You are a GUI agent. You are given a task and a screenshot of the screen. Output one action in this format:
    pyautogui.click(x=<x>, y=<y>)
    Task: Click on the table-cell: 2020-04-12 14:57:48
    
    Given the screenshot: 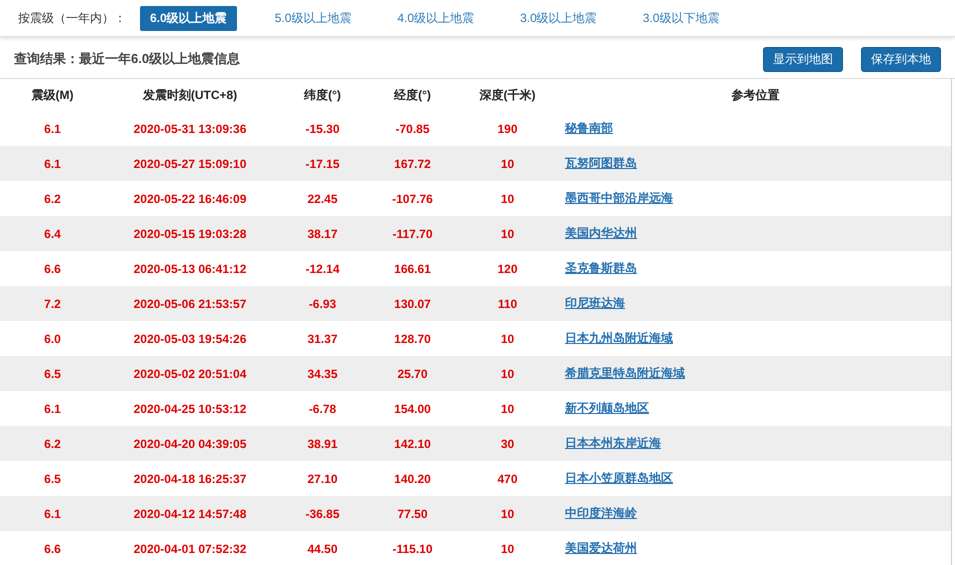 What is the action you would take?
    pyautogui.click(x=190, y=513)
    